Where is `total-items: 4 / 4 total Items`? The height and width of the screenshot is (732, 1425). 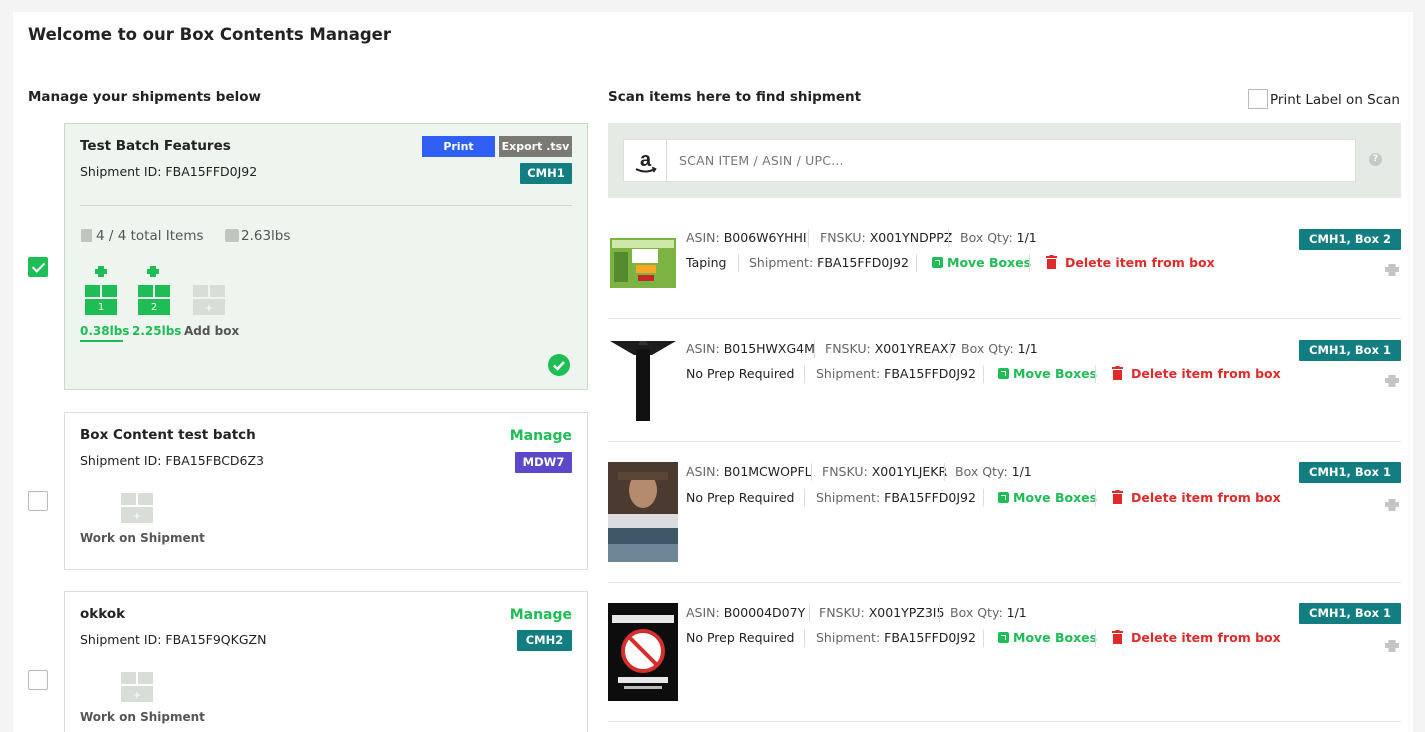
total-items: 4 / 4 total Items is located at coordinates (150, 236).